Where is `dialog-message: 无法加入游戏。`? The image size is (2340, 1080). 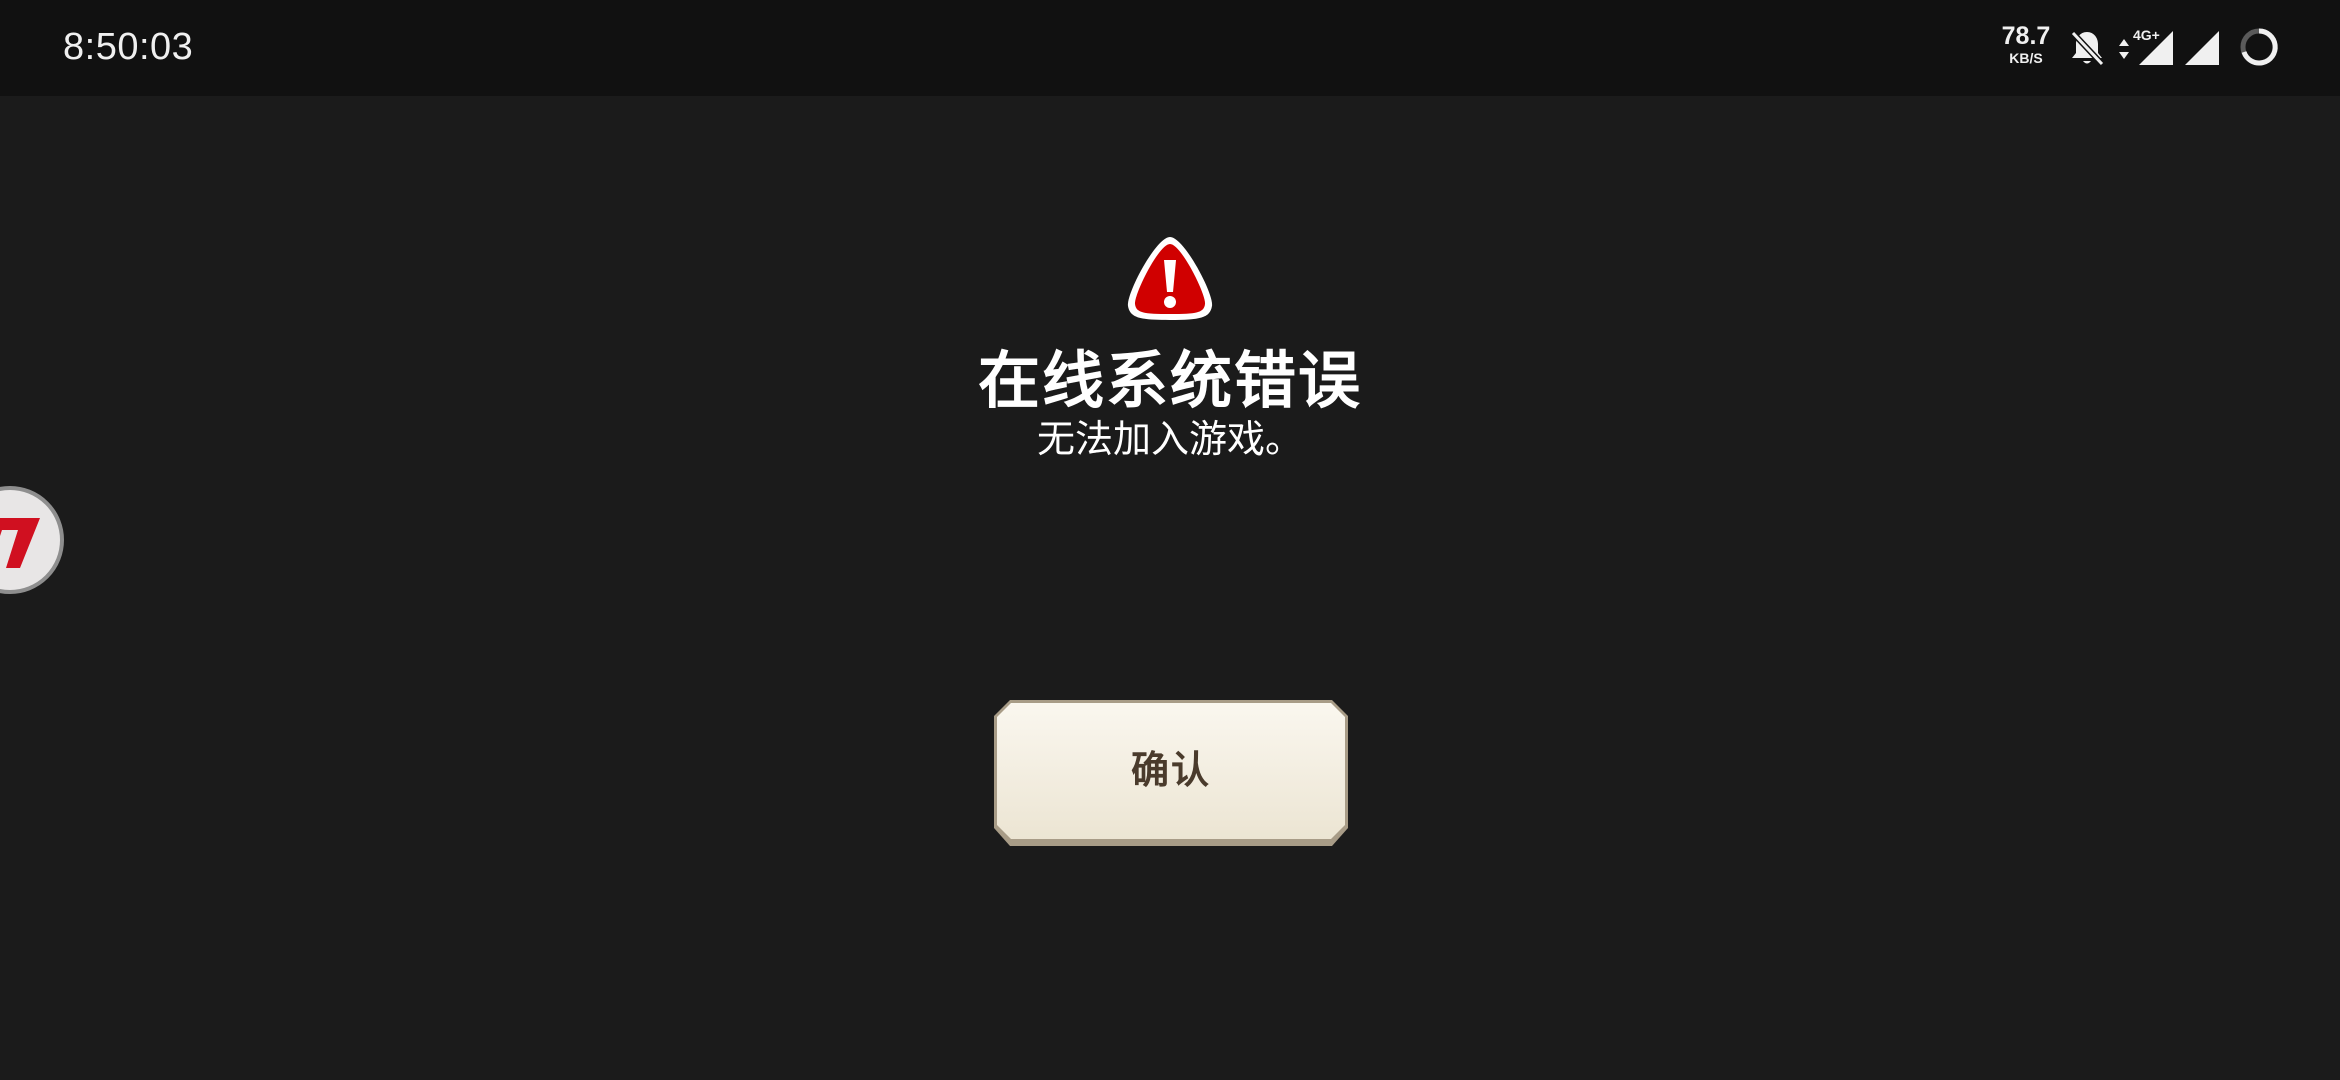 dialog-message: 无法加入游戏。 is located at coordinates (1169, 439).